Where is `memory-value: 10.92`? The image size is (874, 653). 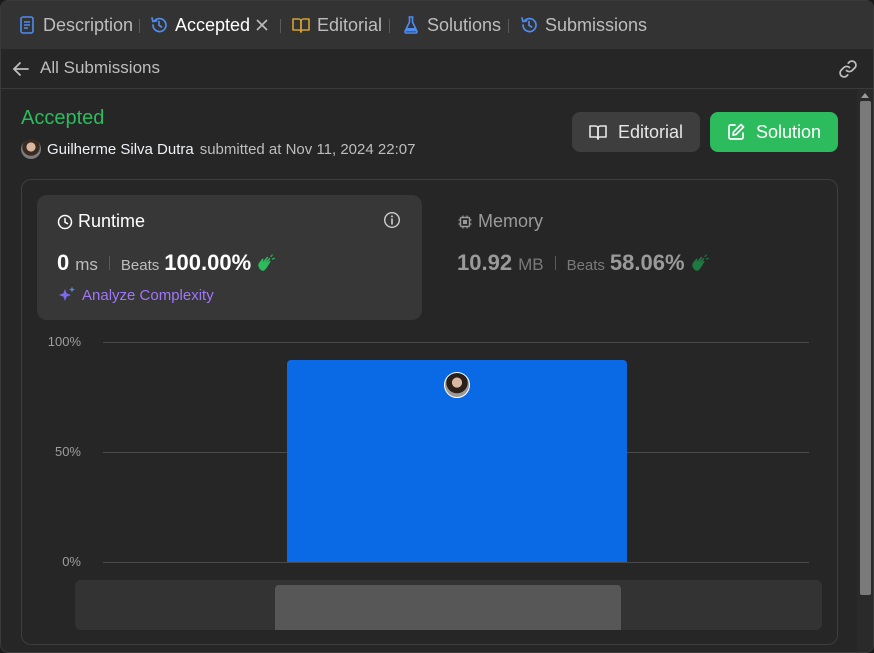 memory-value: 10.92 is located at coordinates (485, 262).